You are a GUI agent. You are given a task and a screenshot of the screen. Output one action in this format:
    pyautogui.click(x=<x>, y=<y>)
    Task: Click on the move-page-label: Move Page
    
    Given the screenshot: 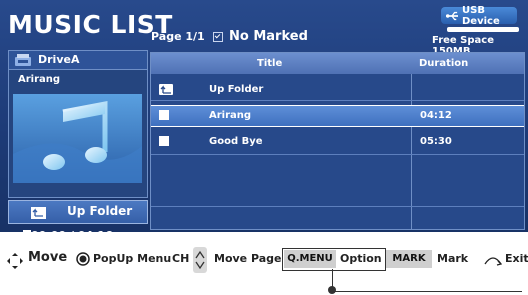 What is the action you would take?
    pyautogui.click(x=248, y=258)
    